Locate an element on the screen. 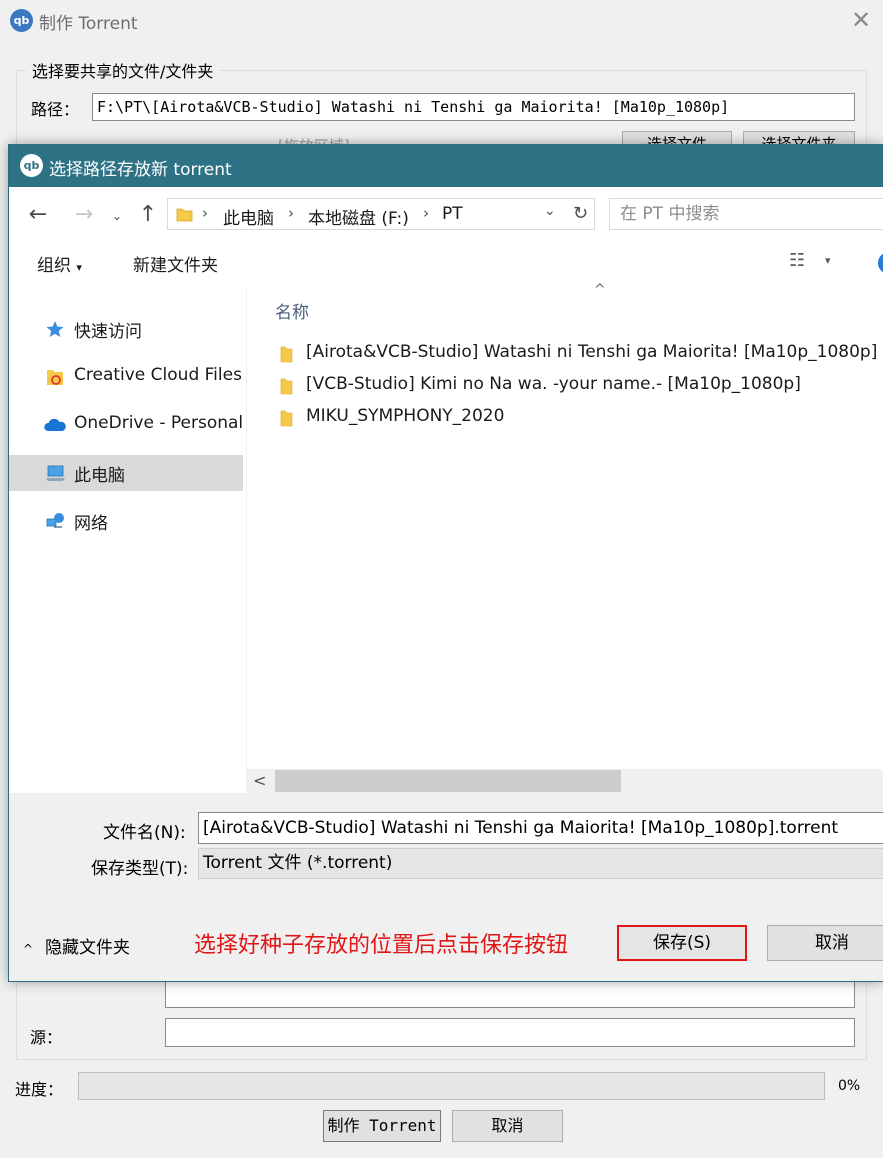 This screenshot has width=883, height=1158. new-folder-button: 新建文件夹 is located at coordinates (175, 263).